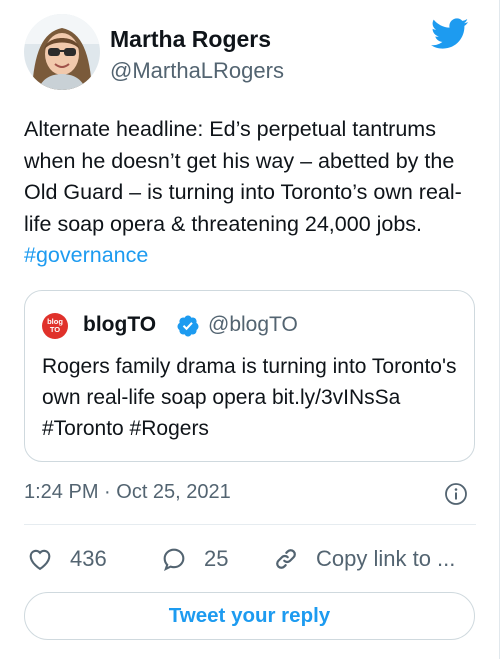 Image resolution: width=500 pixels, height=659 pixels. I want to click on verified-badge-icon, so click(188, 326).